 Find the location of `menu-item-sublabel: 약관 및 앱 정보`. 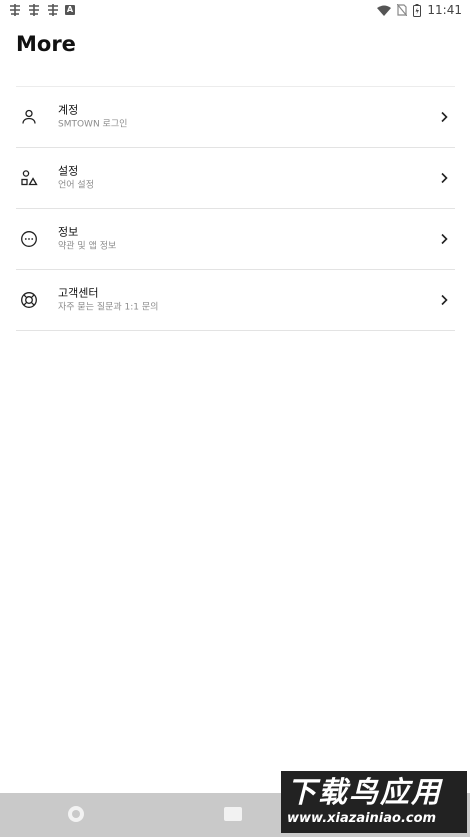

menu-item-sublabel: 약관 및 앱 정보 is located at coordinates (87, 246).